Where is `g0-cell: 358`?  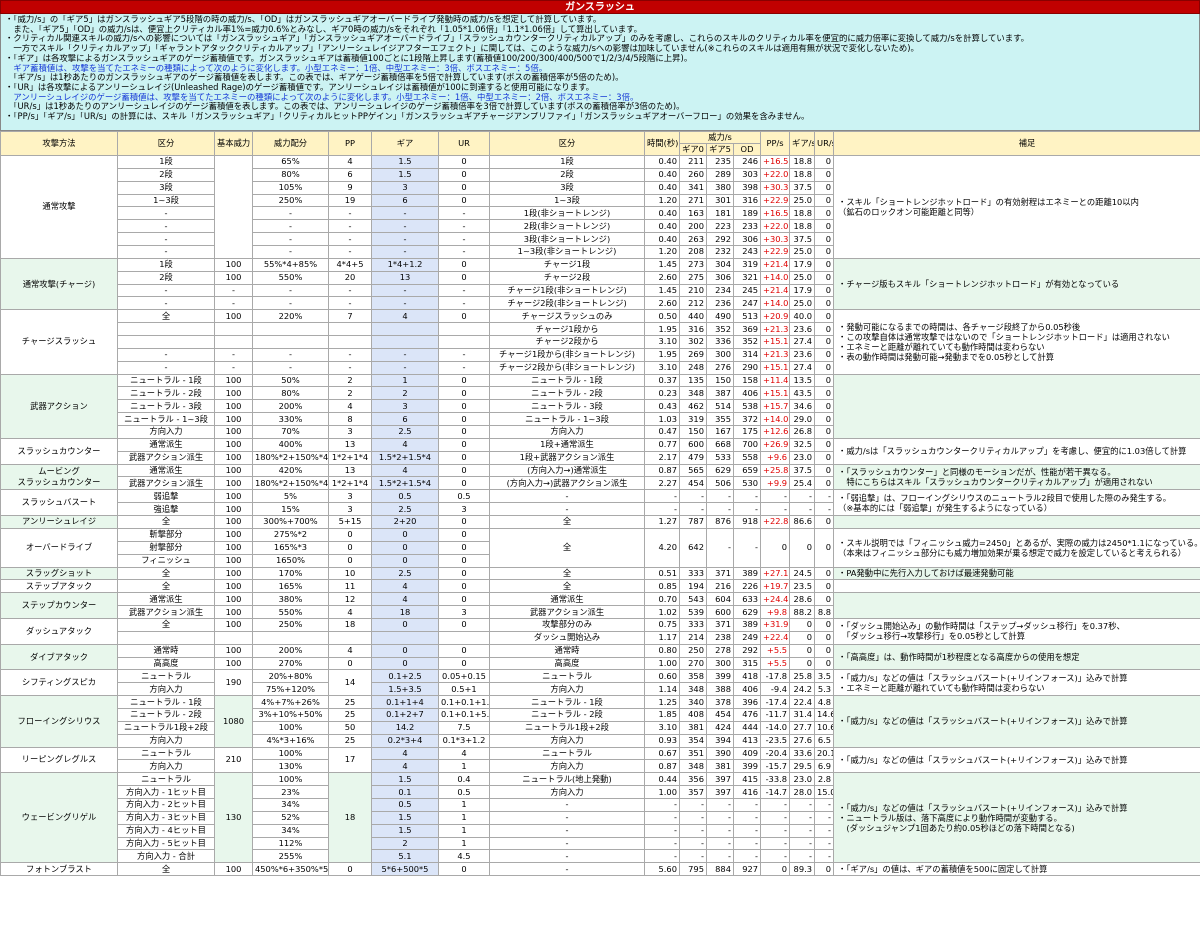
g0-cell: 358 is located at coordinates (693, 676).